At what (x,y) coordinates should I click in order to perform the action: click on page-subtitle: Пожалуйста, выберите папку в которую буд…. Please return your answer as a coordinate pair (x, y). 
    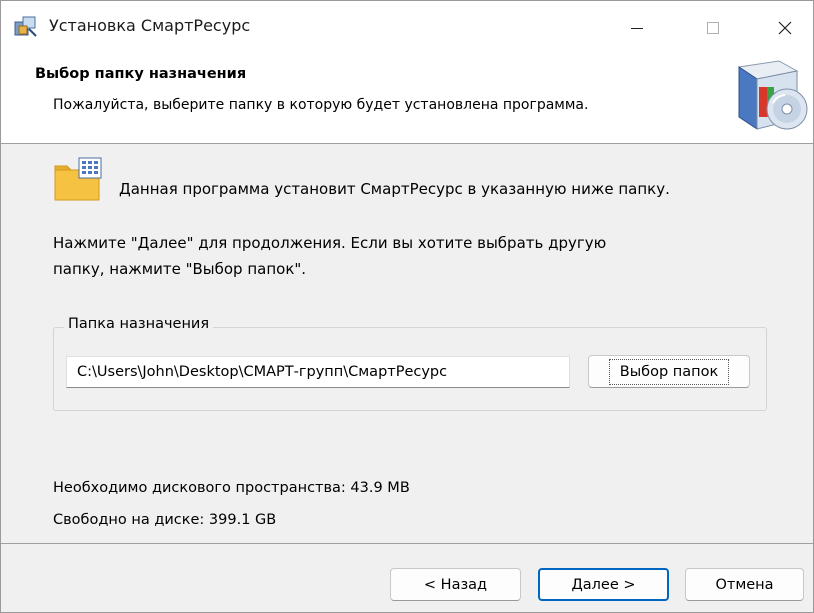
    Looking at the image, I should click on (321, 105).